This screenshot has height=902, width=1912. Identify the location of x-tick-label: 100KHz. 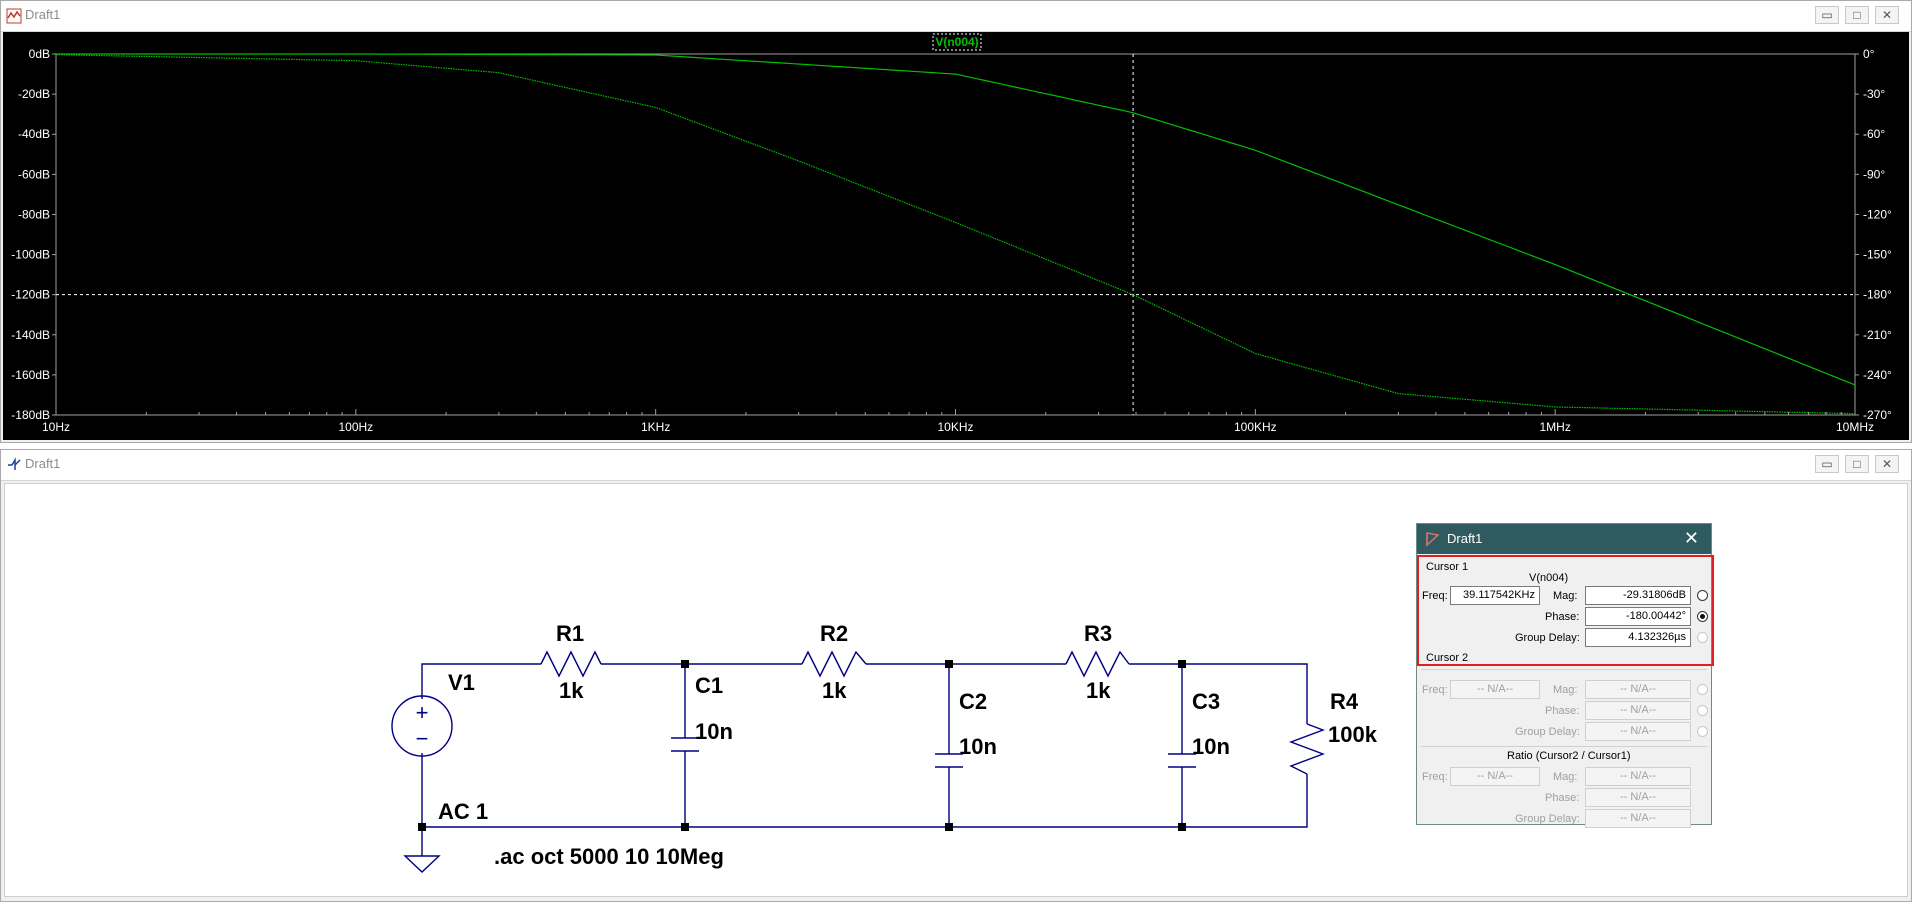
(1255, 427).